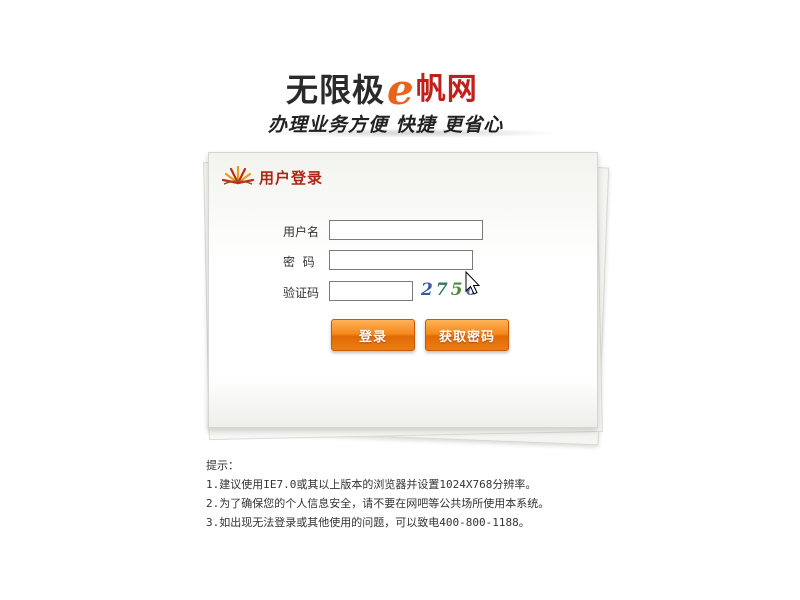 This screenshot has width=800, height=600. I want to click on captcha-label: 验证码, so click(301, 293).